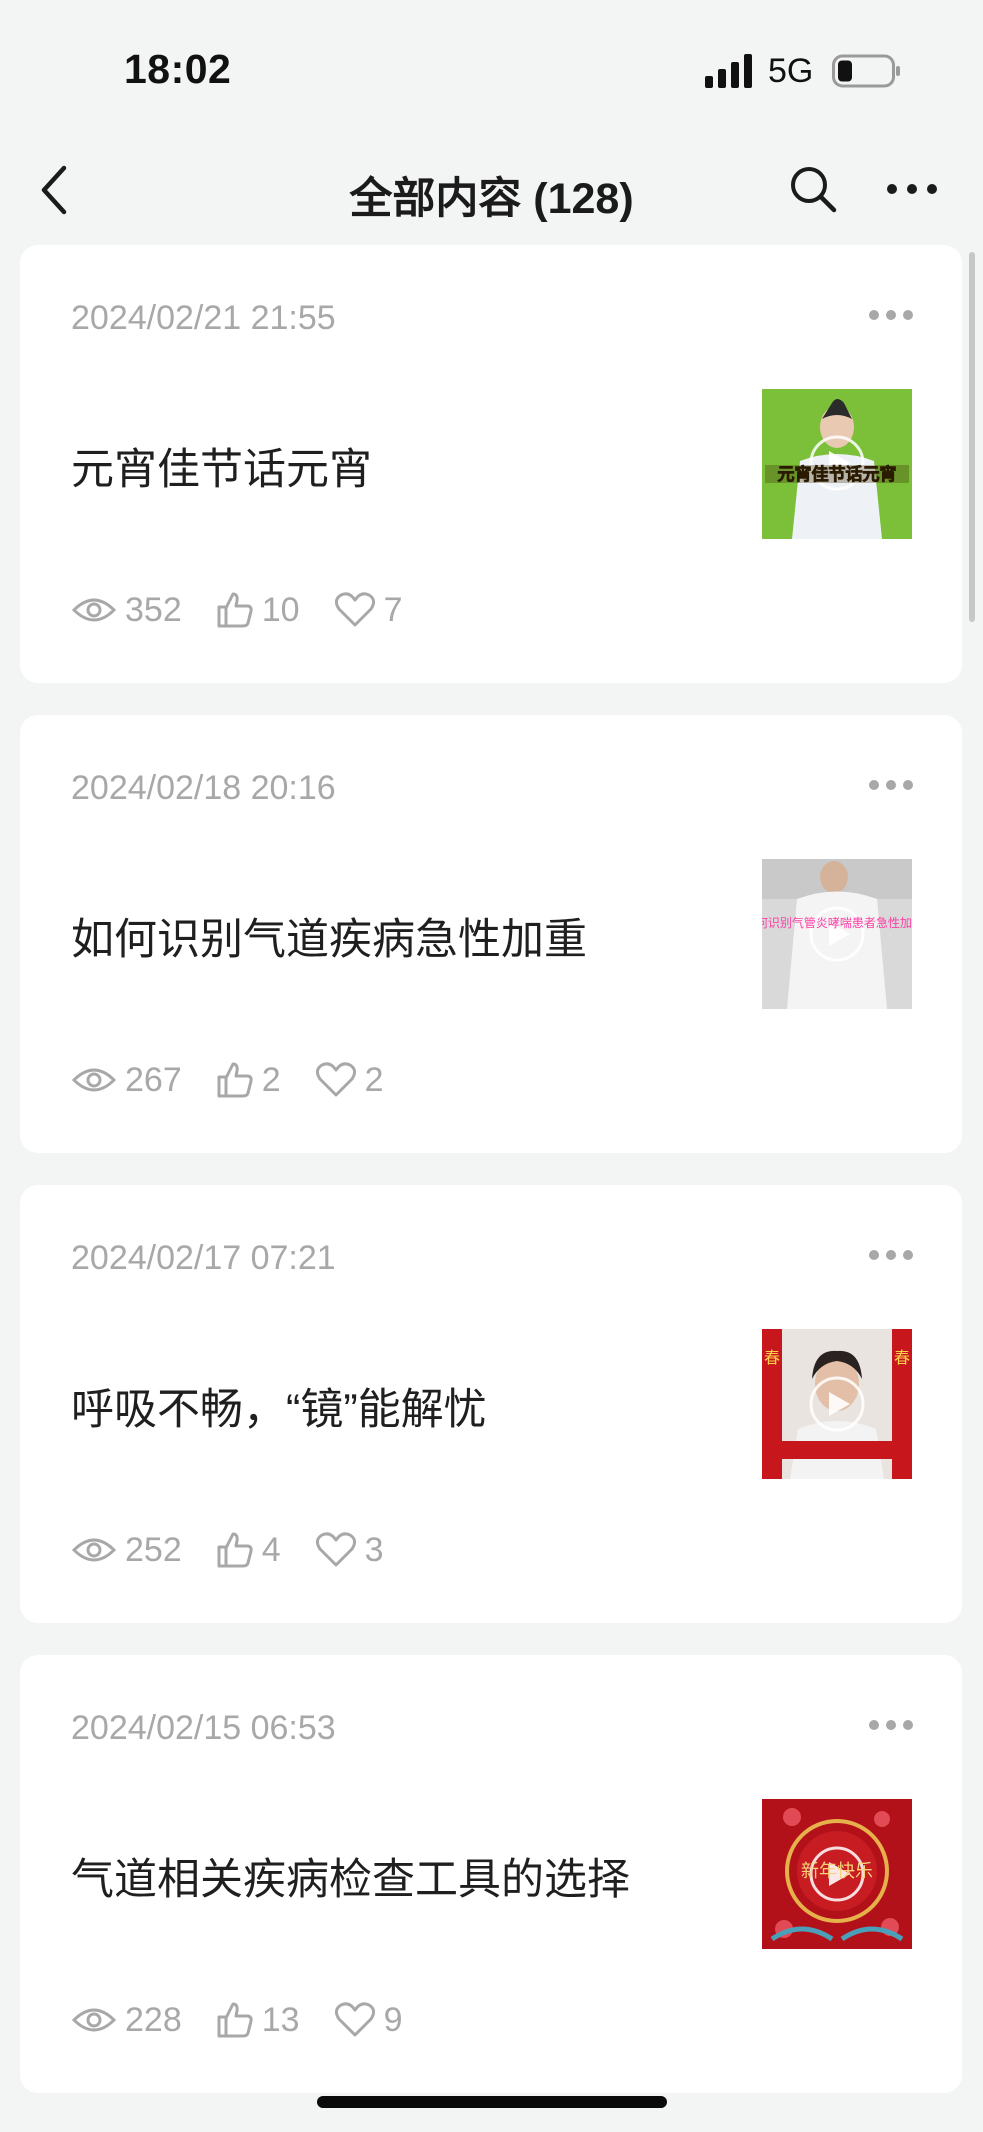  Describe the element at coordinates (203, 1258) in the screenshot. I see `article-date: 2024/02/17 07:21` at that location.